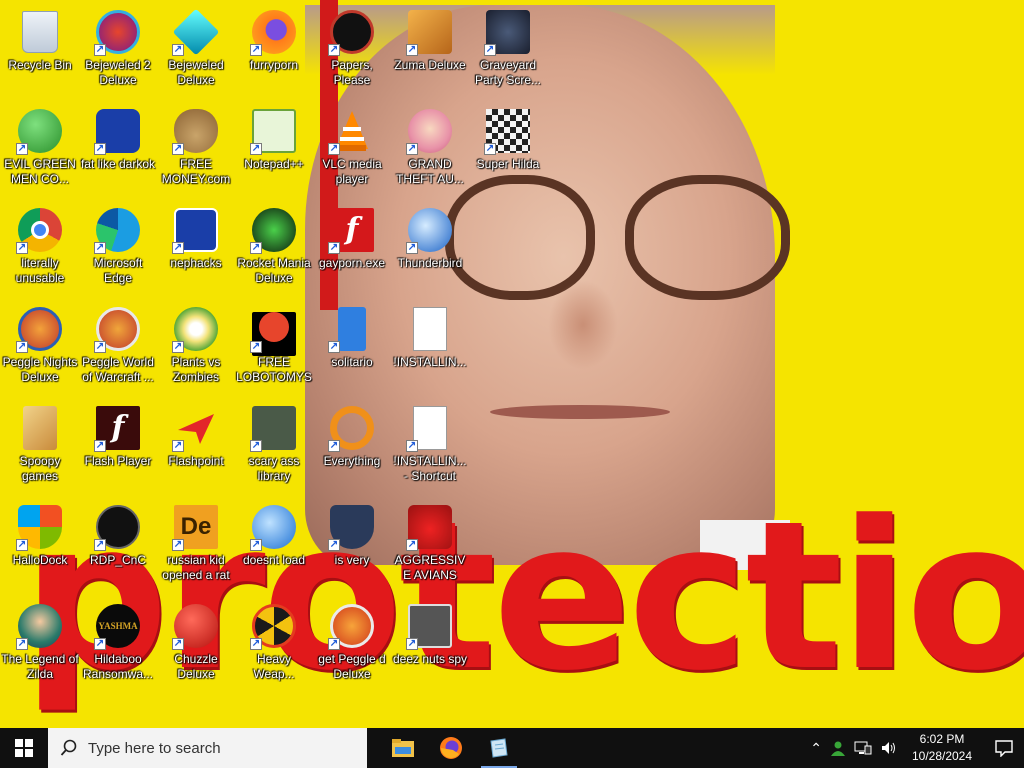  What do you see at coordinates (352, 626) in the screenshot?
I see `peggle-deluxe-icon: ↗` at bounding box center [352, 626].